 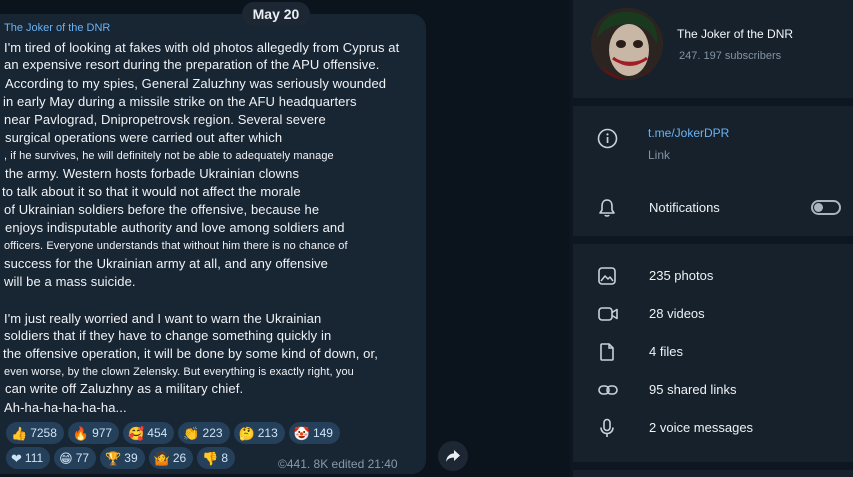 What do you see at coordinates (713, 352) in the screenshot?
I see `media-row-files: 4 files` at bounding box center [713, 352].